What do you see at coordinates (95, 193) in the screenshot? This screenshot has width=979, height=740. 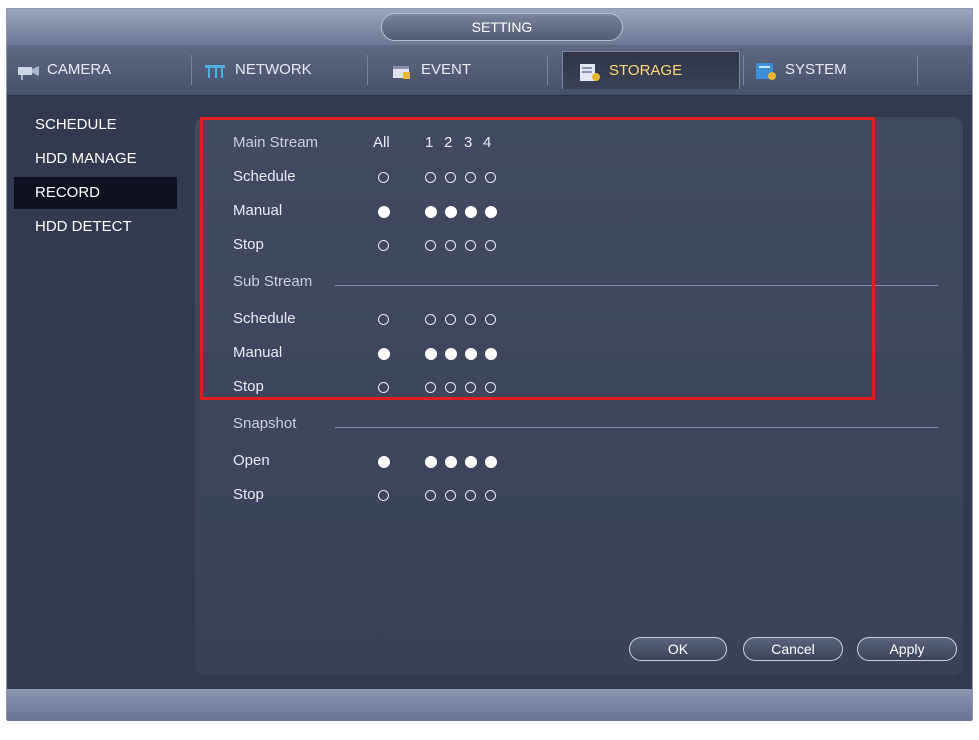 I see `menu-item-record: RECORD` at bounding box center [95, 193].